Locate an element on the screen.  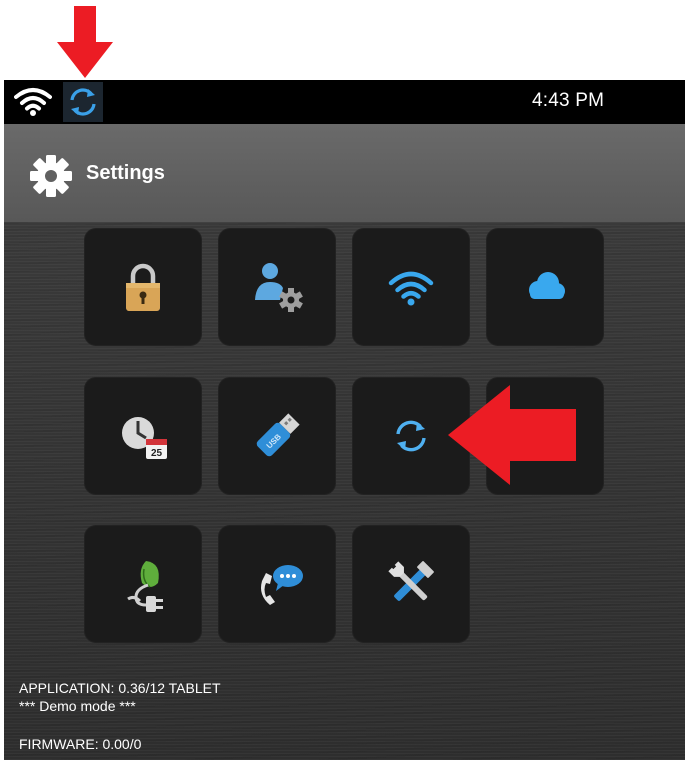
tile-security is located at coordinates (143, 287).